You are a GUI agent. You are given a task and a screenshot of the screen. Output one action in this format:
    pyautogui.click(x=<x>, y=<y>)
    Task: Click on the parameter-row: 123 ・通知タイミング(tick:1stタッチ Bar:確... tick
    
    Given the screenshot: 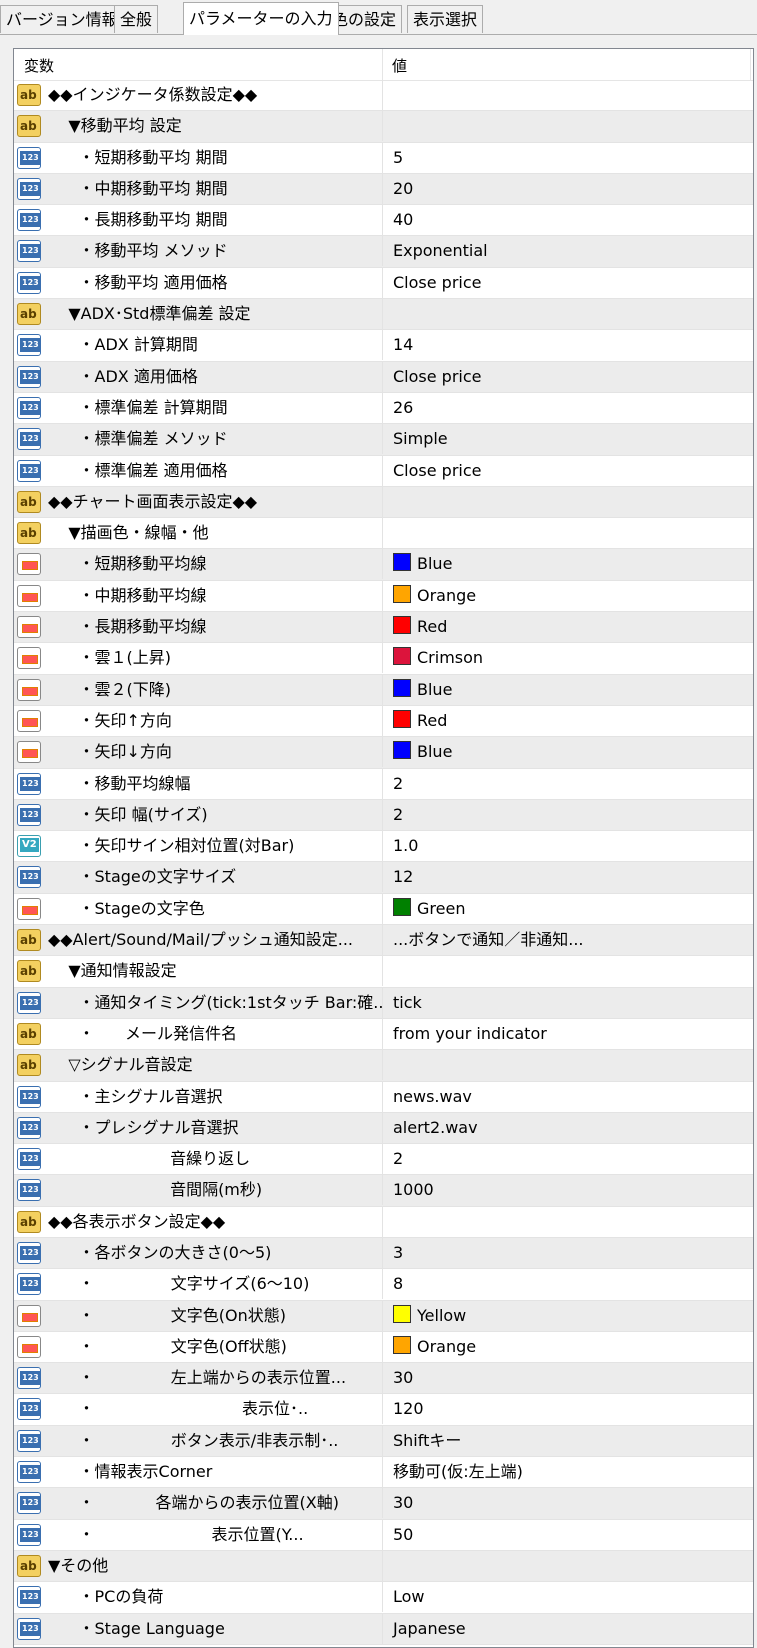 What is the action you would take?
    pyautogui.click(x=383, y=1003)
    